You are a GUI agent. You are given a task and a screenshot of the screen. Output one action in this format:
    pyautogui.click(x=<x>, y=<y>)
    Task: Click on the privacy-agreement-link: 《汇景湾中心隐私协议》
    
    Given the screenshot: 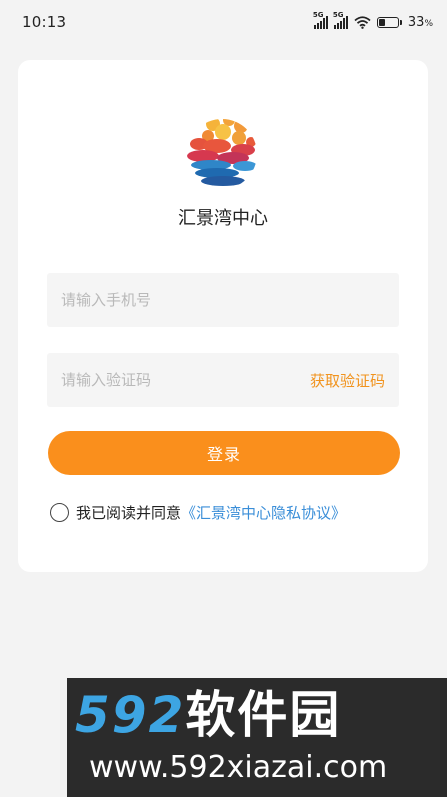 What is the action you would take?
    pyautogui.click(x=263, y=512)
    